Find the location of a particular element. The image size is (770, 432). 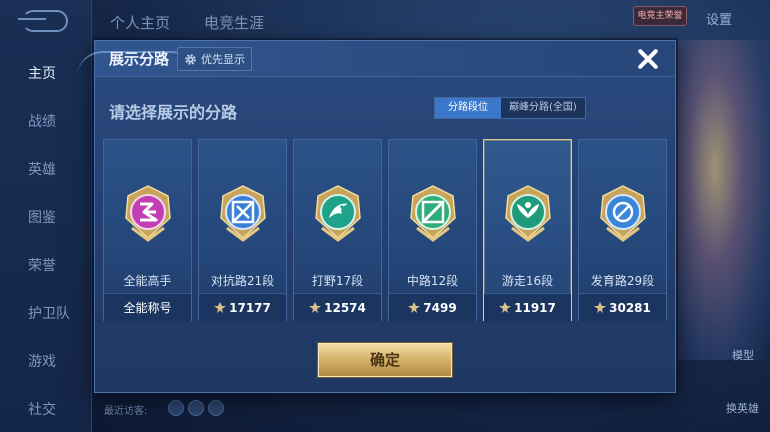

visitor-avatars is located at coordinates (196, 408).